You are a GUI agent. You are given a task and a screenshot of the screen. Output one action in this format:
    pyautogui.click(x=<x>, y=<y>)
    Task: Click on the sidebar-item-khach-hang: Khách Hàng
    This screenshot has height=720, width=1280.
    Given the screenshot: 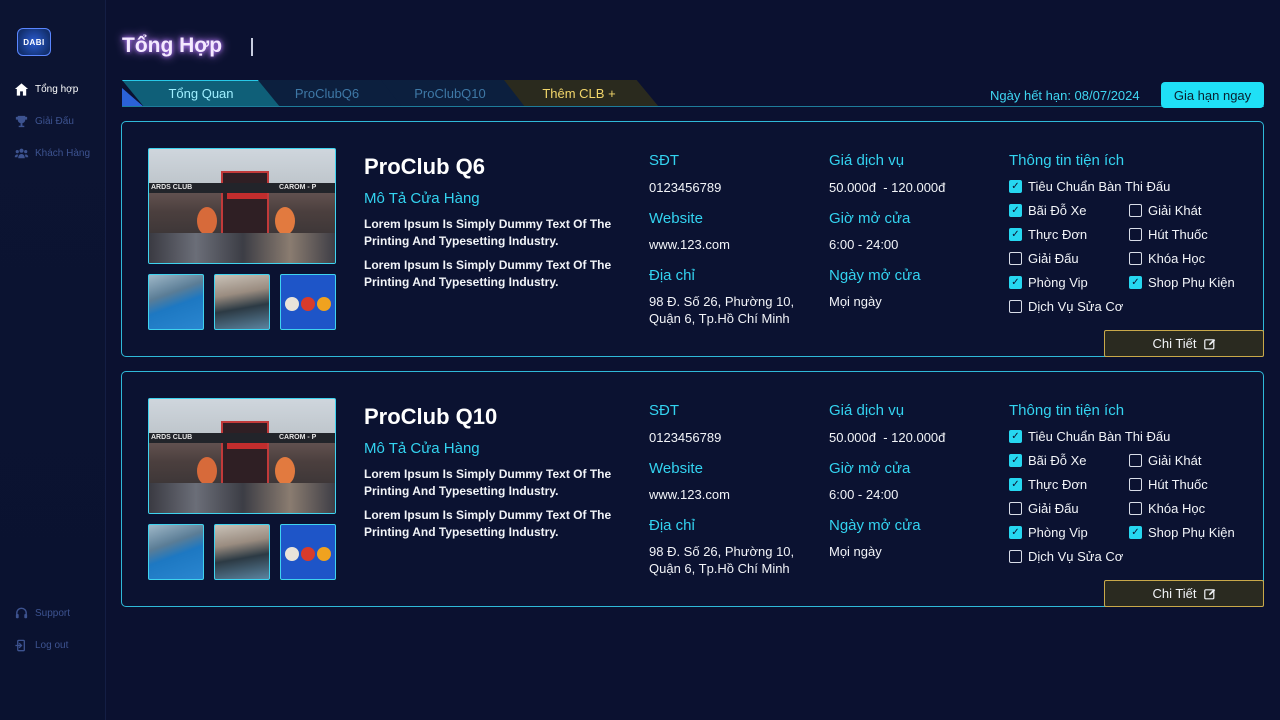 What is the action you would take?
    pyautogui.click(x=52, y=153)
    